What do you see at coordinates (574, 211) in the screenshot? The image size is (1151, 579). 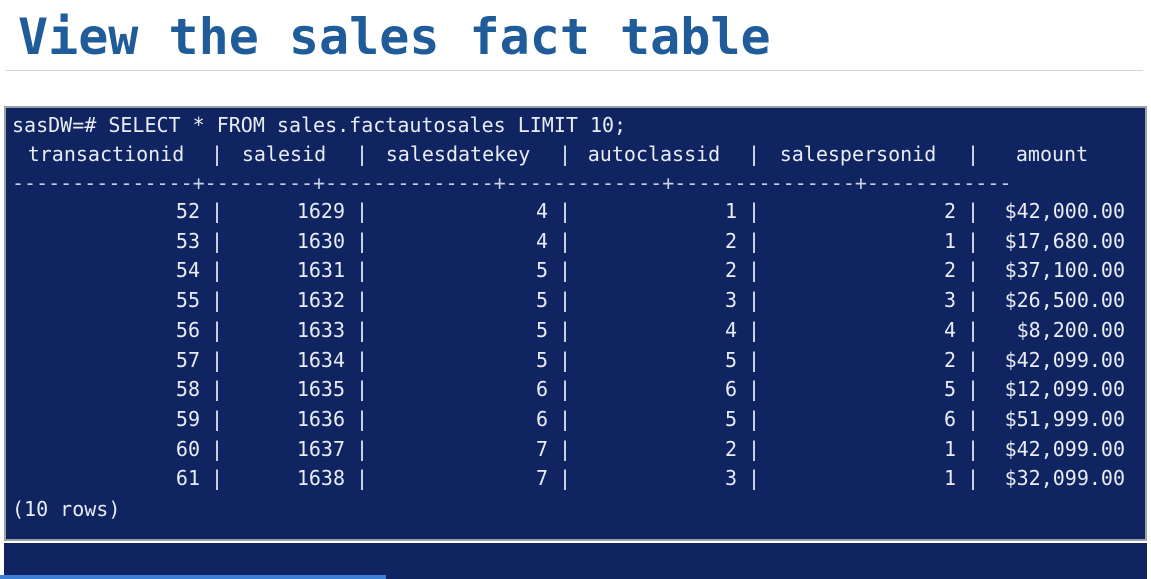 I see `table-row: 52 1629 4 1 2 $42,000.00 | | | | |` at bounding box center [574, 211].